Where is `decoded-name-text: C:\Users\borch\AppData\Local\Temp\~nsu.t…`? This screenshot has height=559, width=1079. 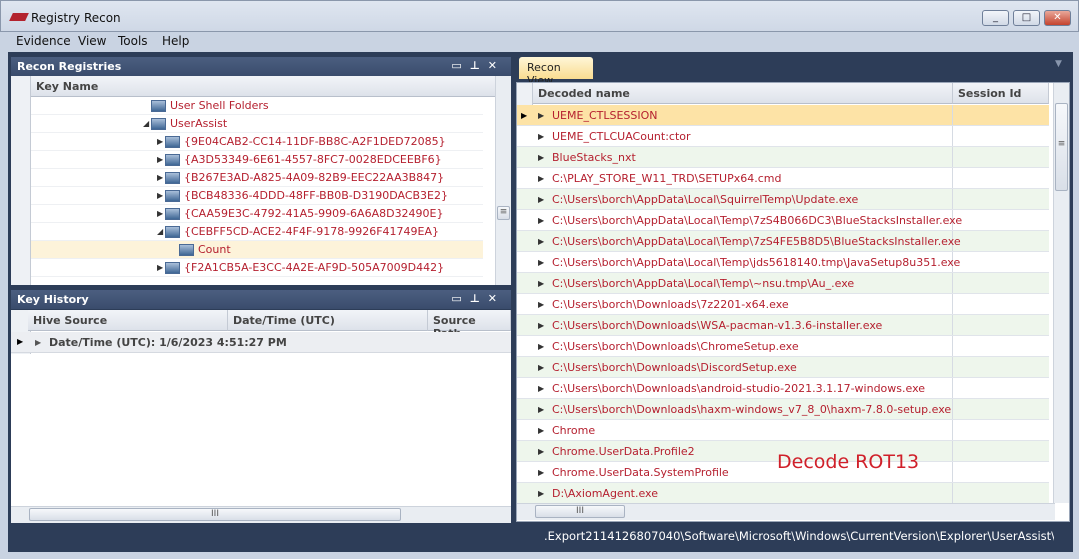
decoded-name-text: C:\Users\borch\AppData\Local\Temp\~nsu.t… is located at coordinates (703, 283).